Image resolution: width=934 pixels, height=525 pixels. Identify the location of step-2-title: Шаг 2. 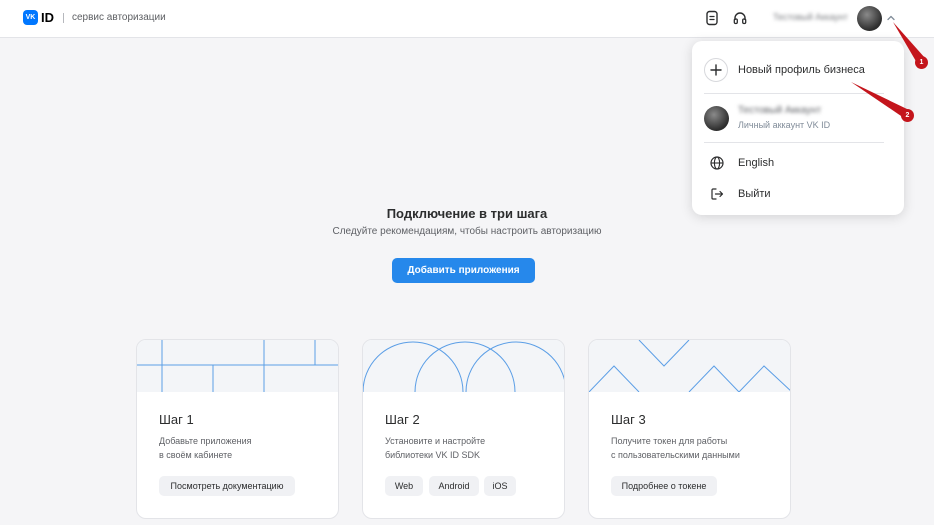
(402, 419).